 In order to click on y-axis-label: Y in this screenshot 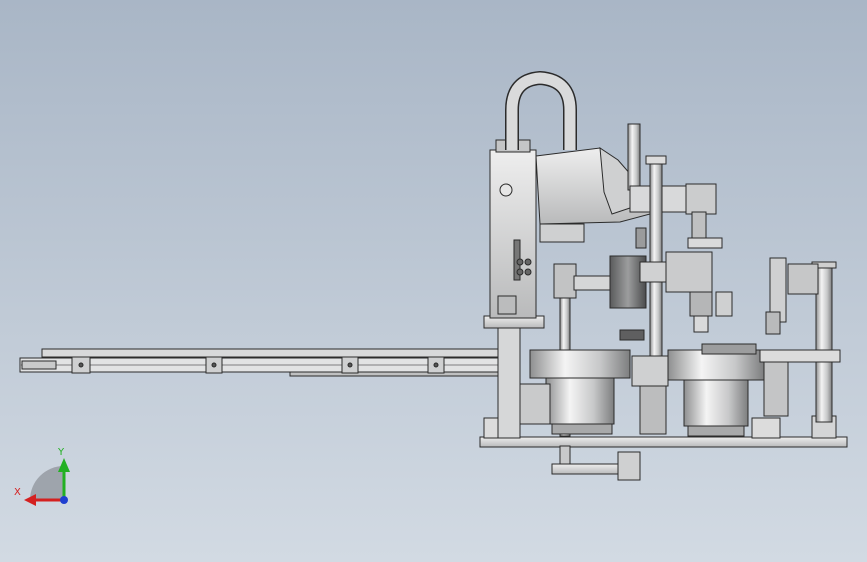, I will do `click(61, 452)`.